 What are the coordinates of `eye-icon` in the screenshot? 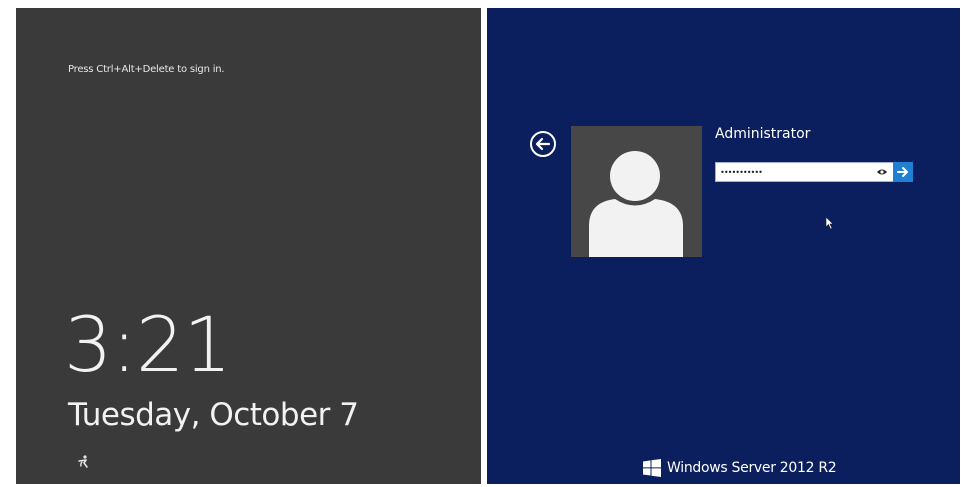 It's located at (882, 172).